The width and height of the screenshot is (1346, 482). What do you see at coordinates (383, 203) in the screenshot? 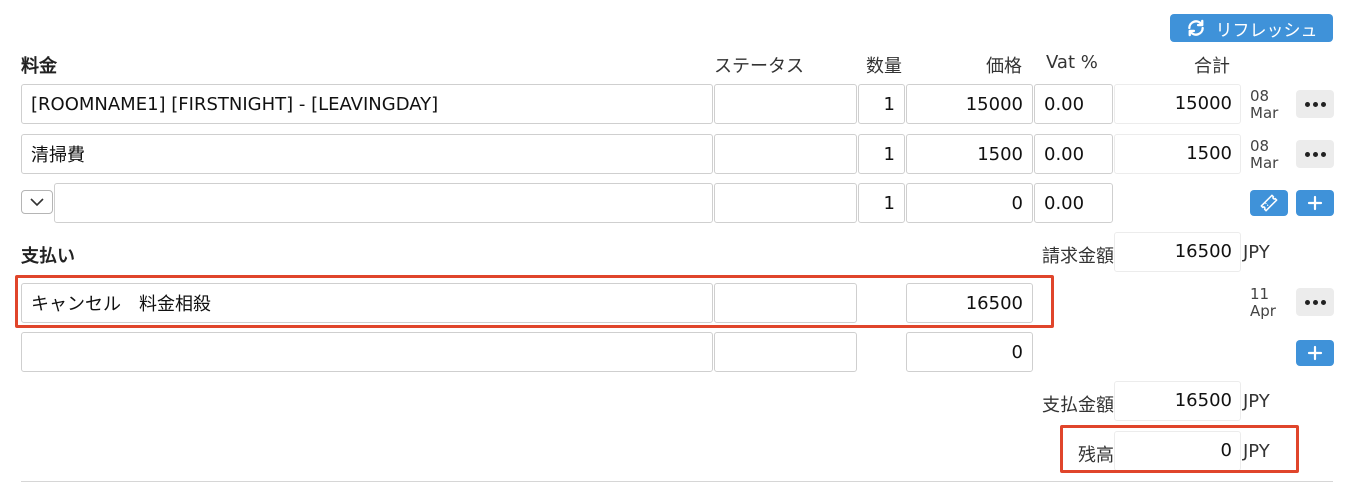
I see `new-charge-description-input` at bounding box center [383, 203].